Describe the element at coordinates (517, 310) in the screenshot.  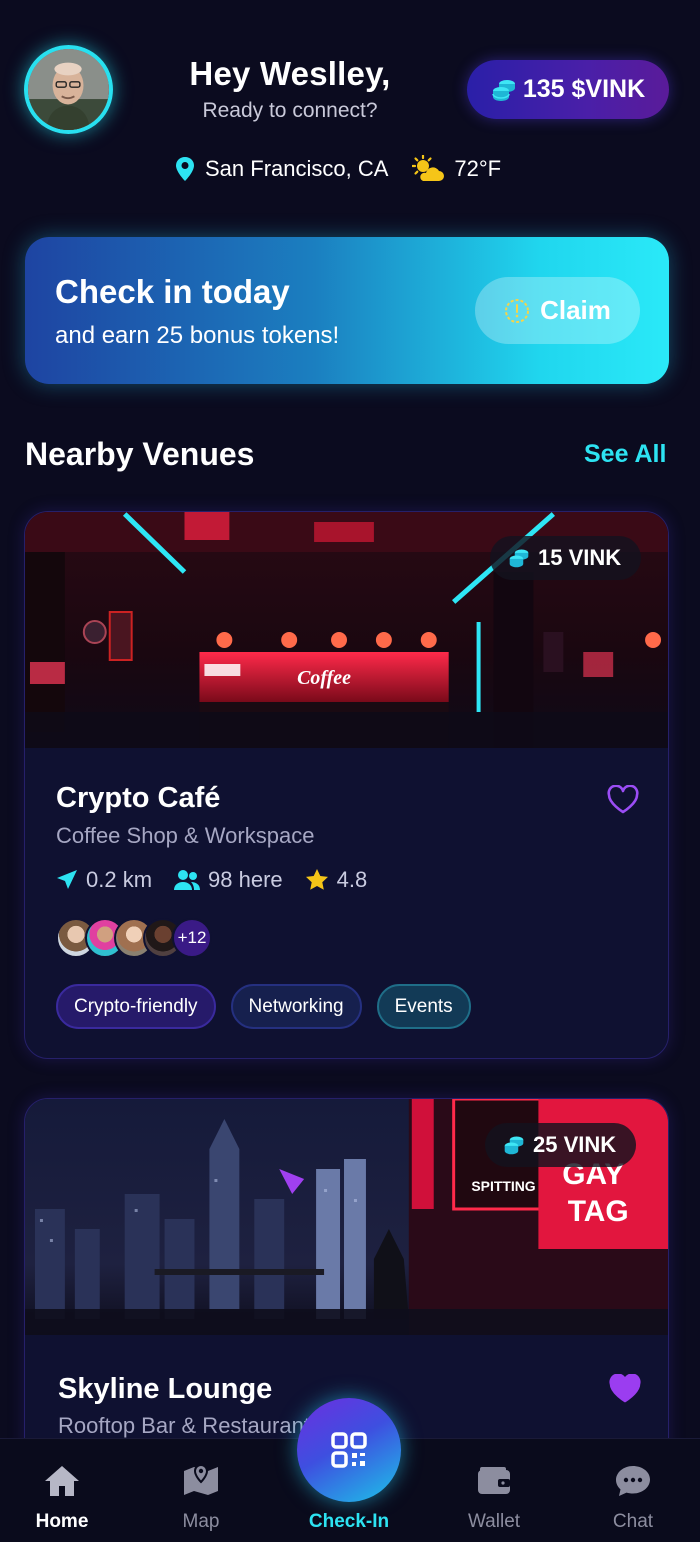
I see `clock-icon` at that location.